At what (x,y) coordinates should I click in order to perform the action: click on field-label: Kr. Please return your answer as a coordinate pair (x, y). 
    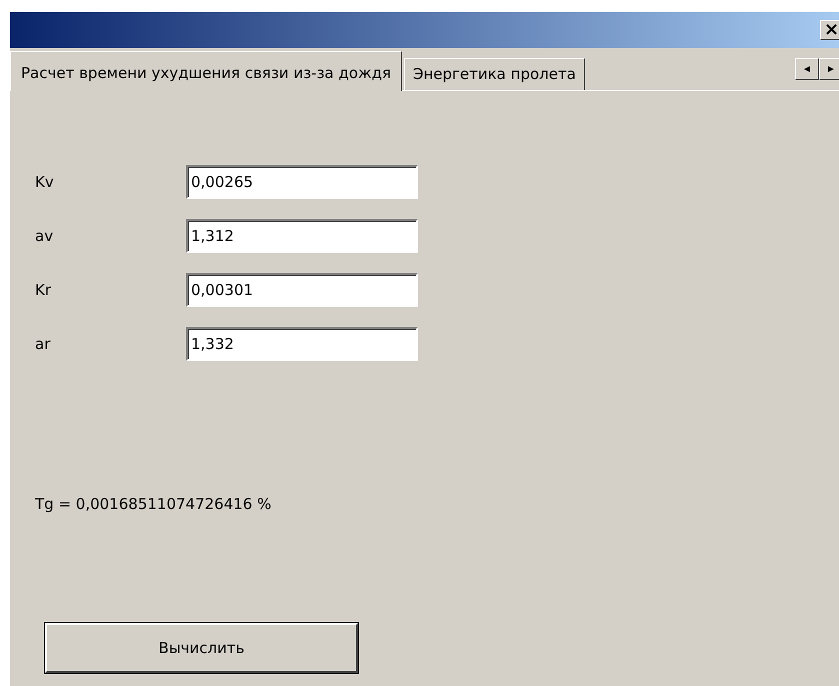
    Looking at the image, I should click on (43, 290).